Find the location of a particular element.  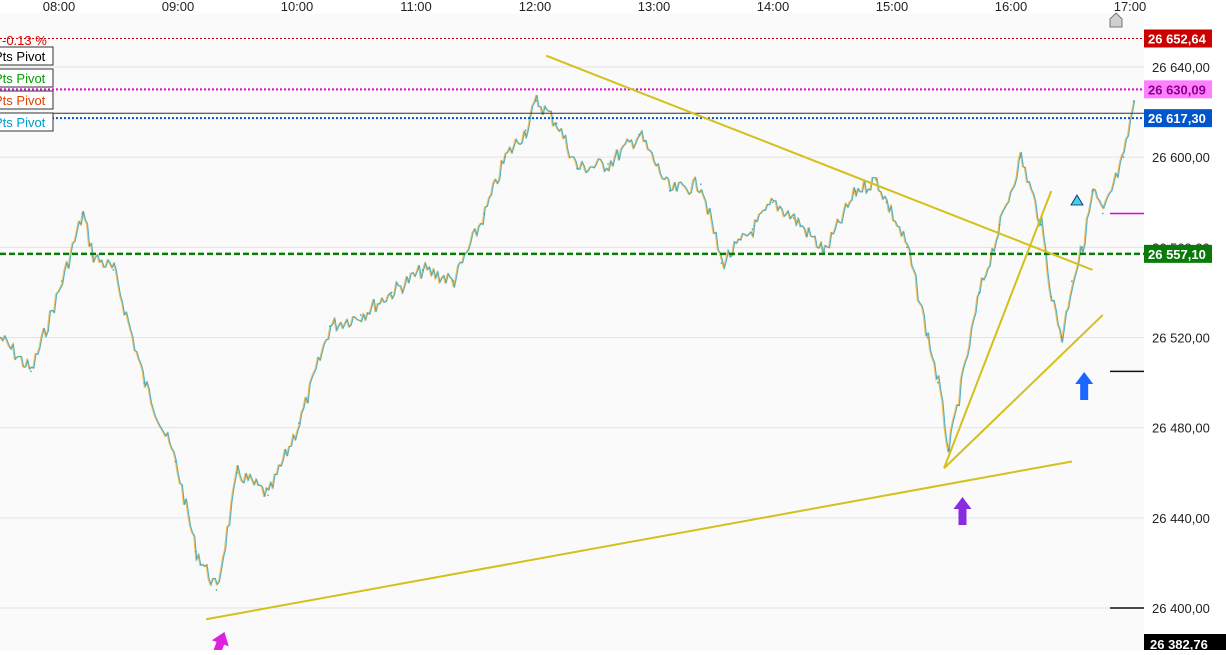

y-tick-label: 26 600,00 is located at coordinates (1181, 157).